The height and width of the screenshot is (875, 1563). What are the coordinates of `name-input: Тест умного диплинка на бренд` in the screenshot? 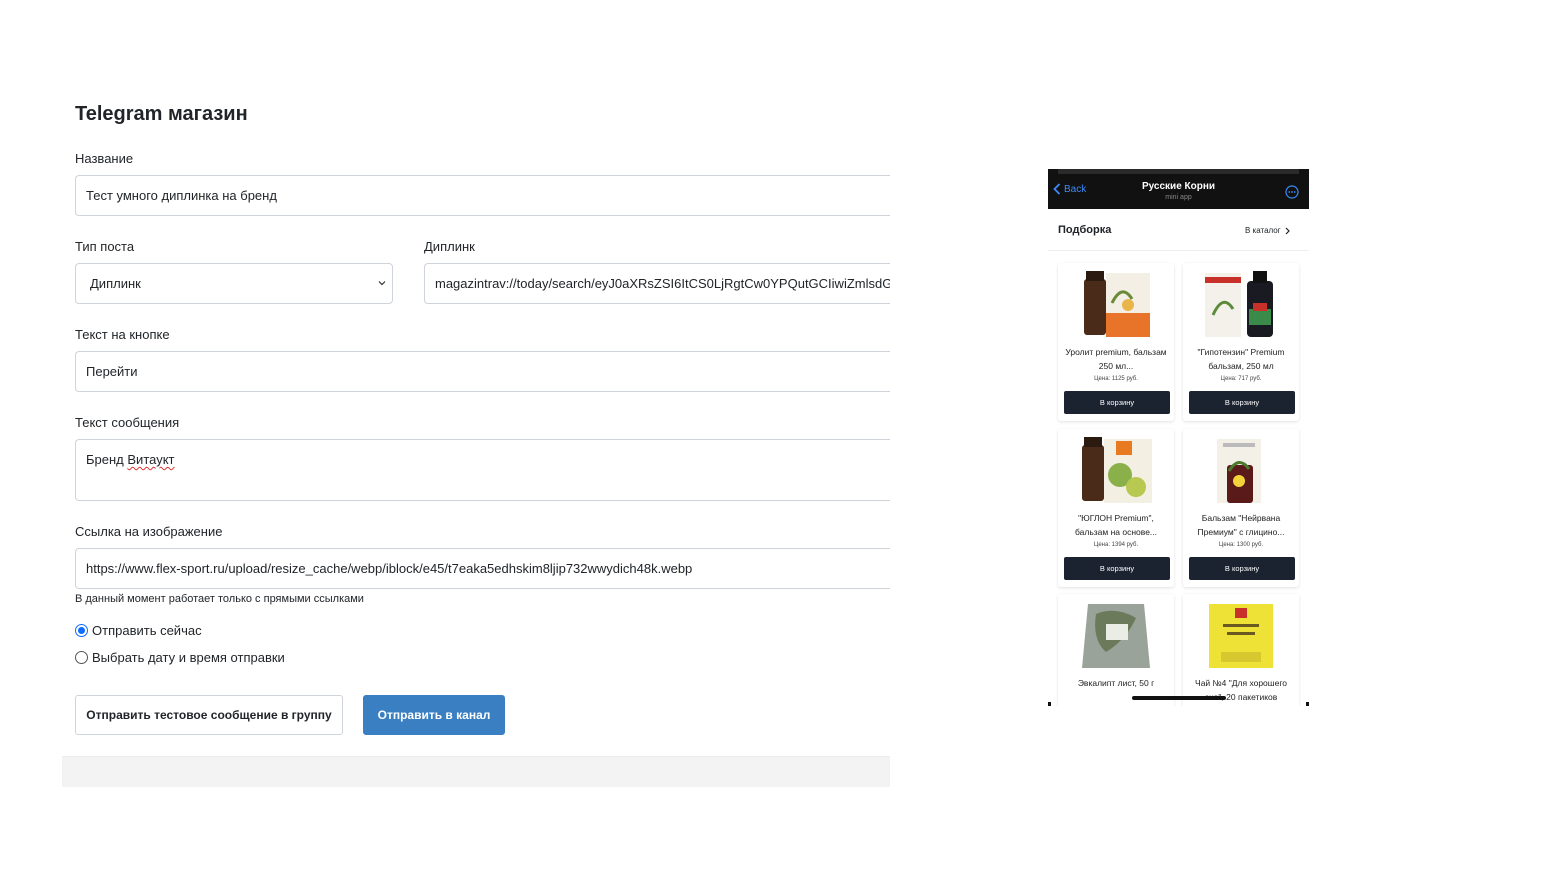 It's located at (482, 195).